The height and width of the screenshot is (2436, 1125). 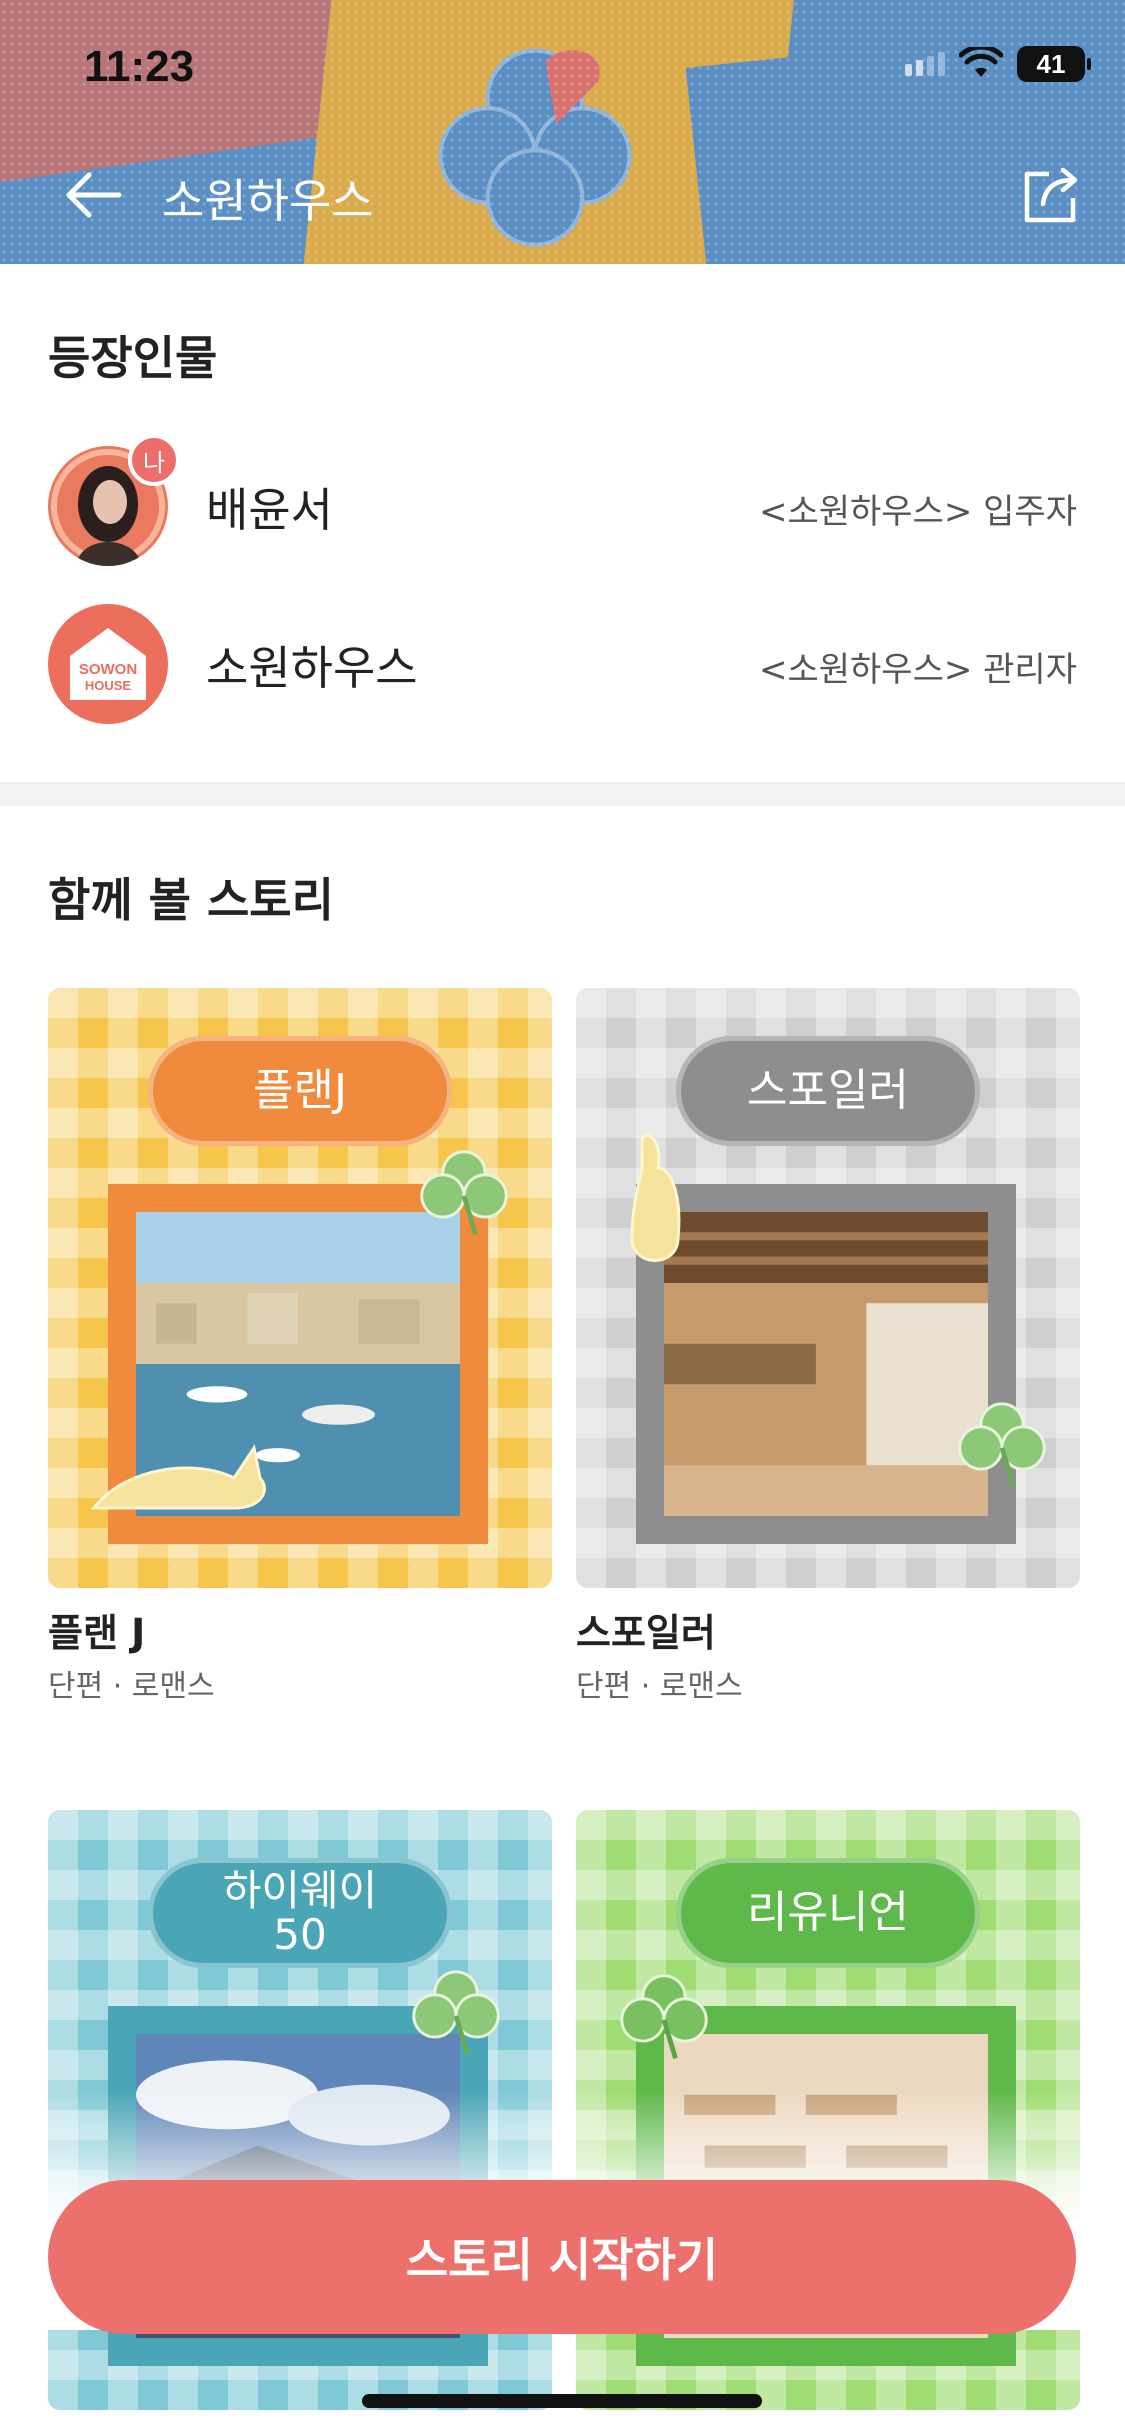 What do you see at coordinates (562, 664) in the screenshot?
I see `character-row-sowonhouse: SOWON HOUSE 소원하우스 <소원하우스> 관리자` at bounding box center [562, 664].